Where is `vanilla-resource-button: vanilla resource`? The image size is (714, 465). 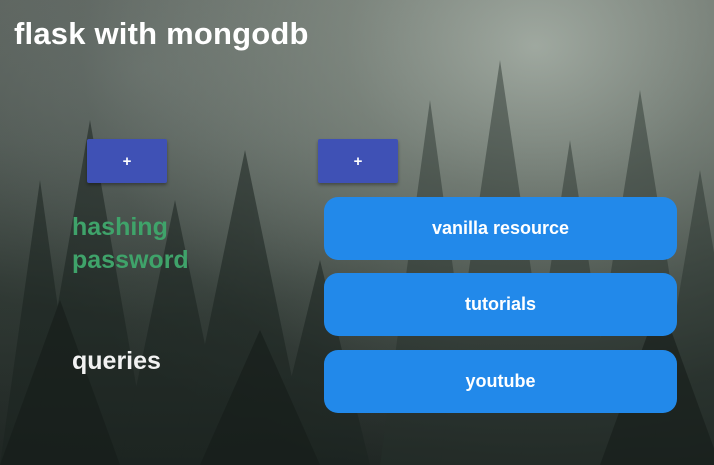
vanilla-resource-button: vanilla resource is located at coordinates (500, 228).